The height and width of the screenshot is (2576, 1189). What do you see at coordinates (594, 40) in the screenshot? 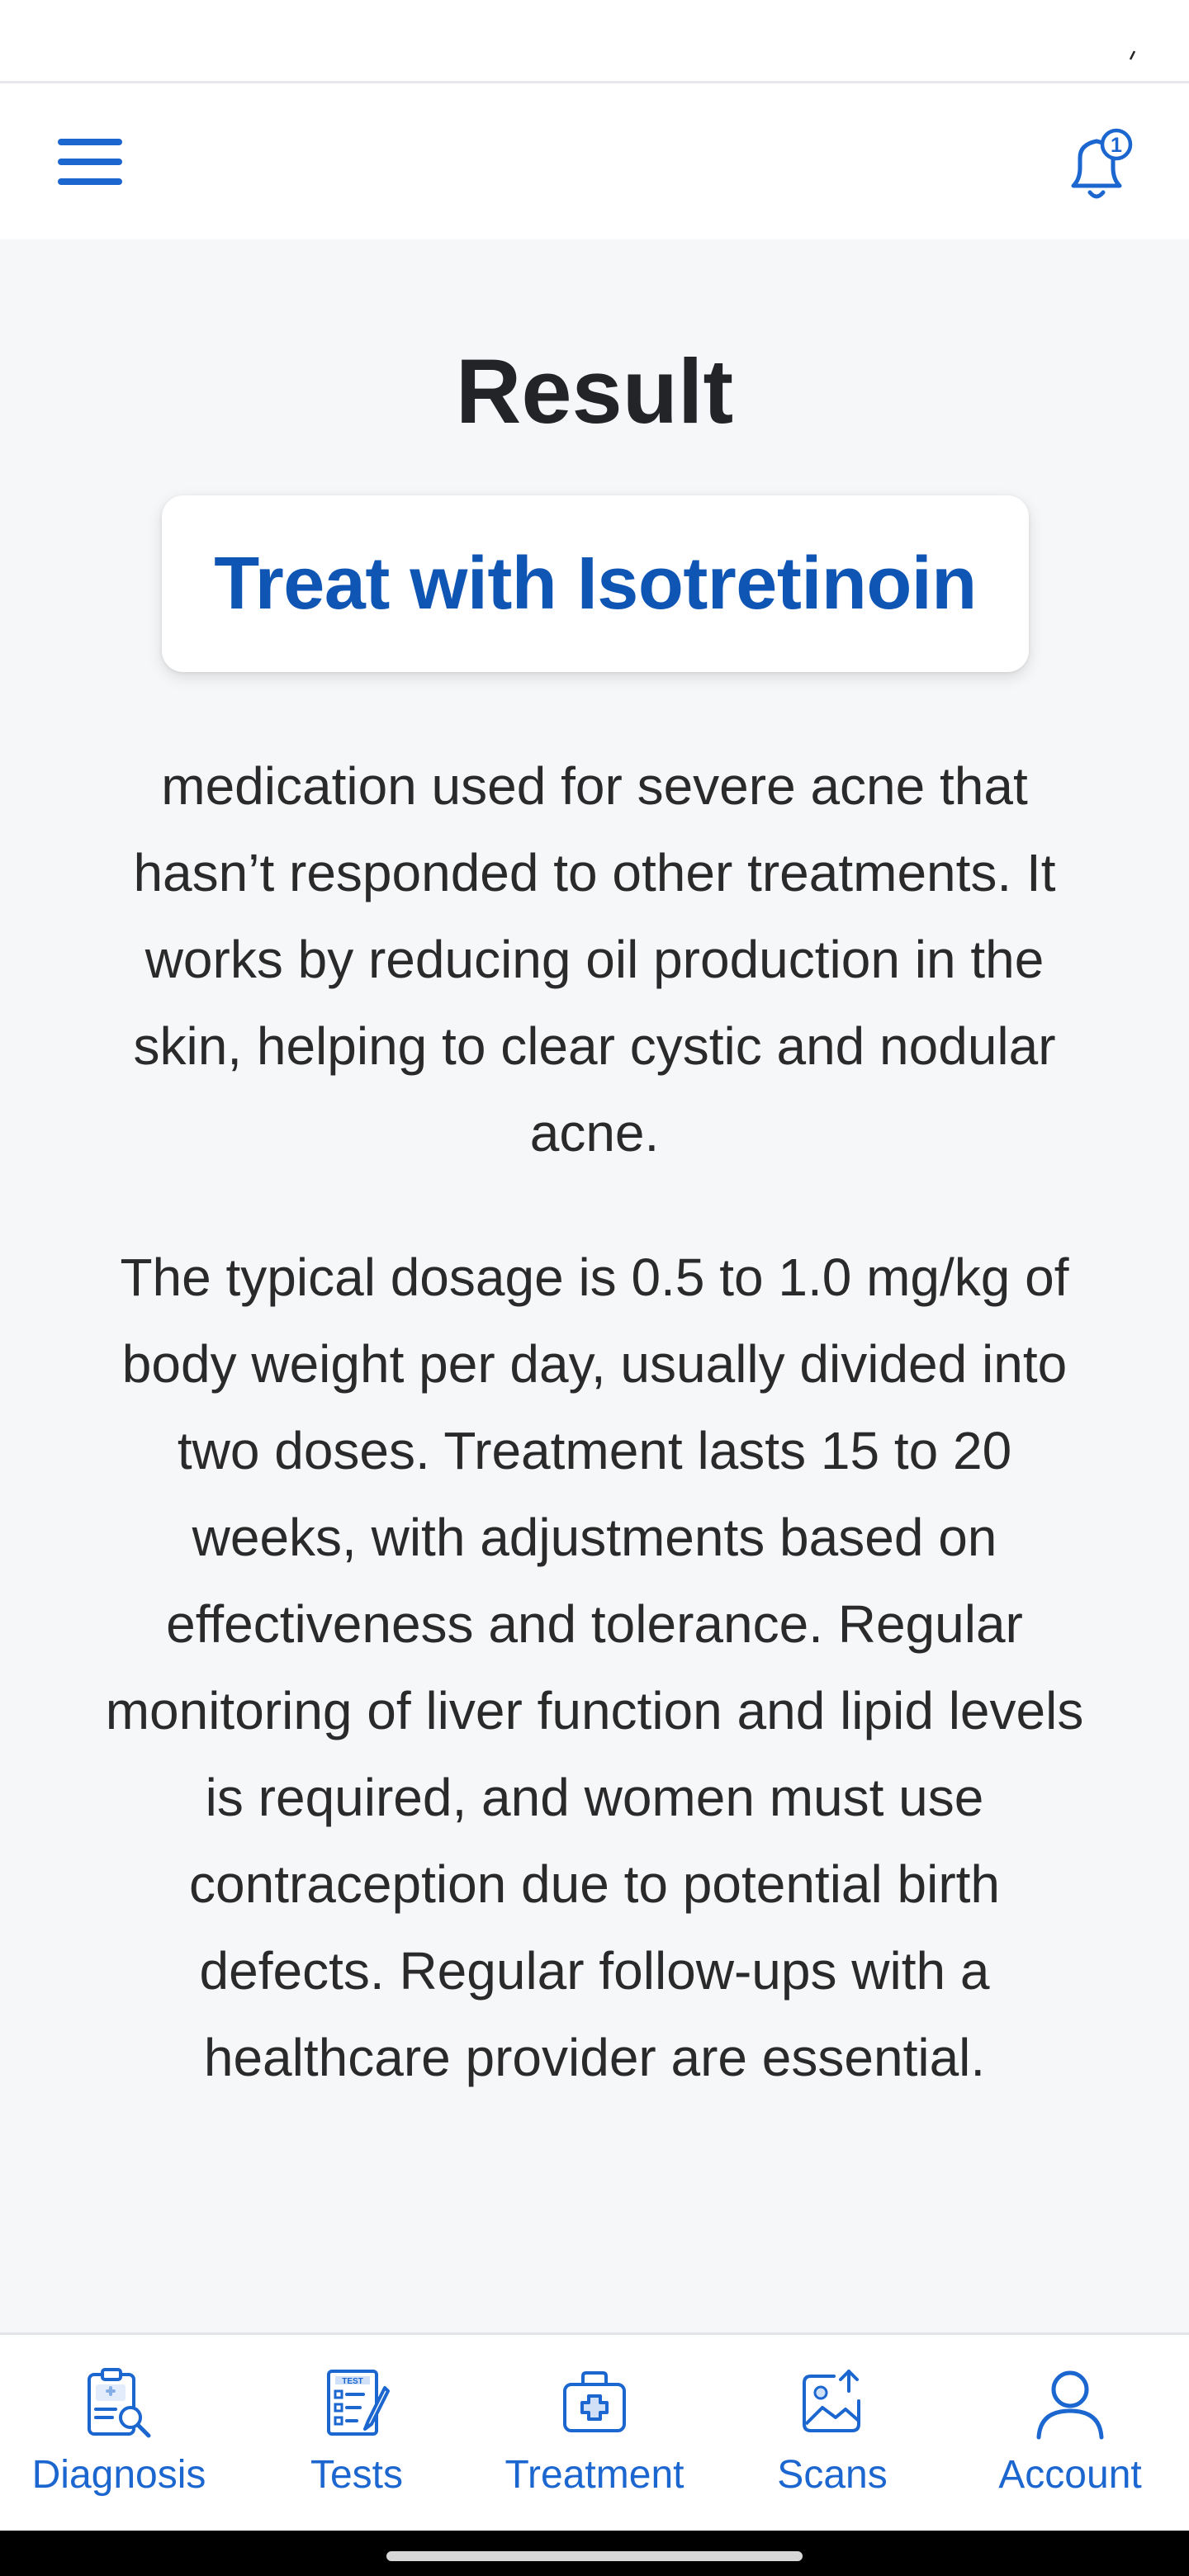
I see `status-bar` at bounding box center [594, 40].